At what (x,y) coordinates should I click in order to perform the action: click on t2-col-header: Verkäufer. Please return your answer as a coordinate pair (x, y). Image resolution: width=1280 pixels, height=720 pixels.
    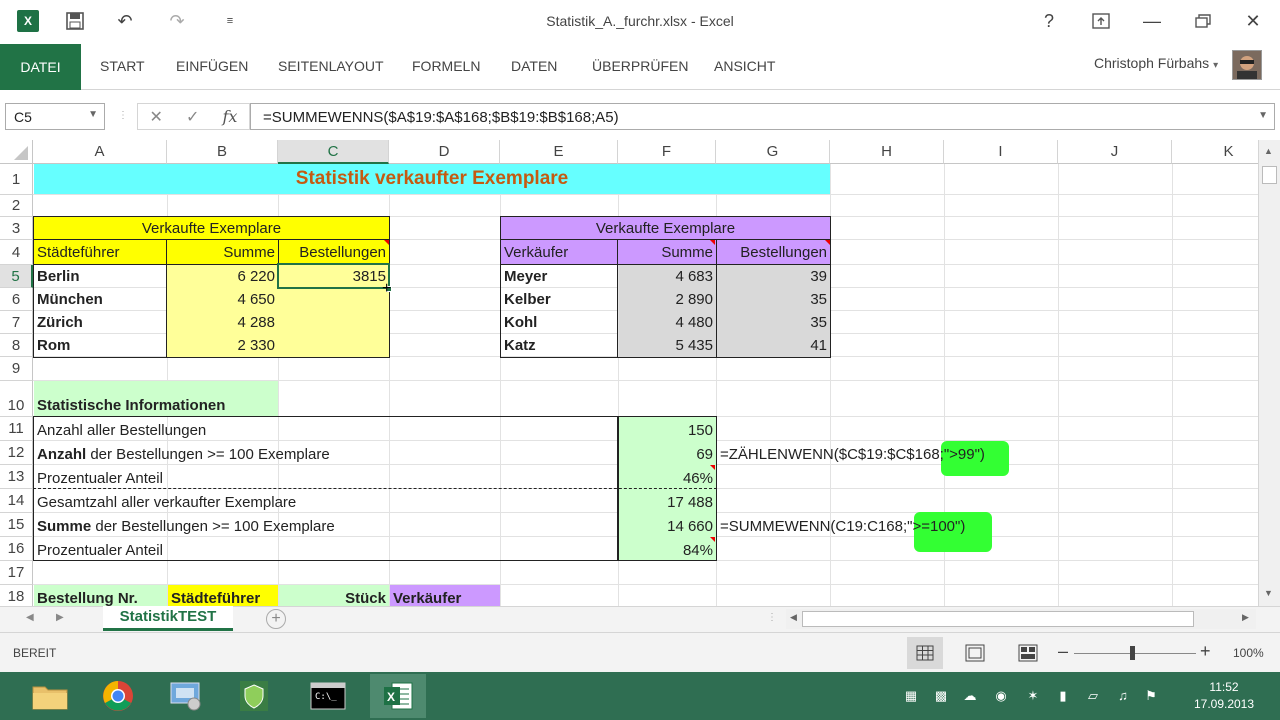
    Looking at the image, I should click on (559, 253).